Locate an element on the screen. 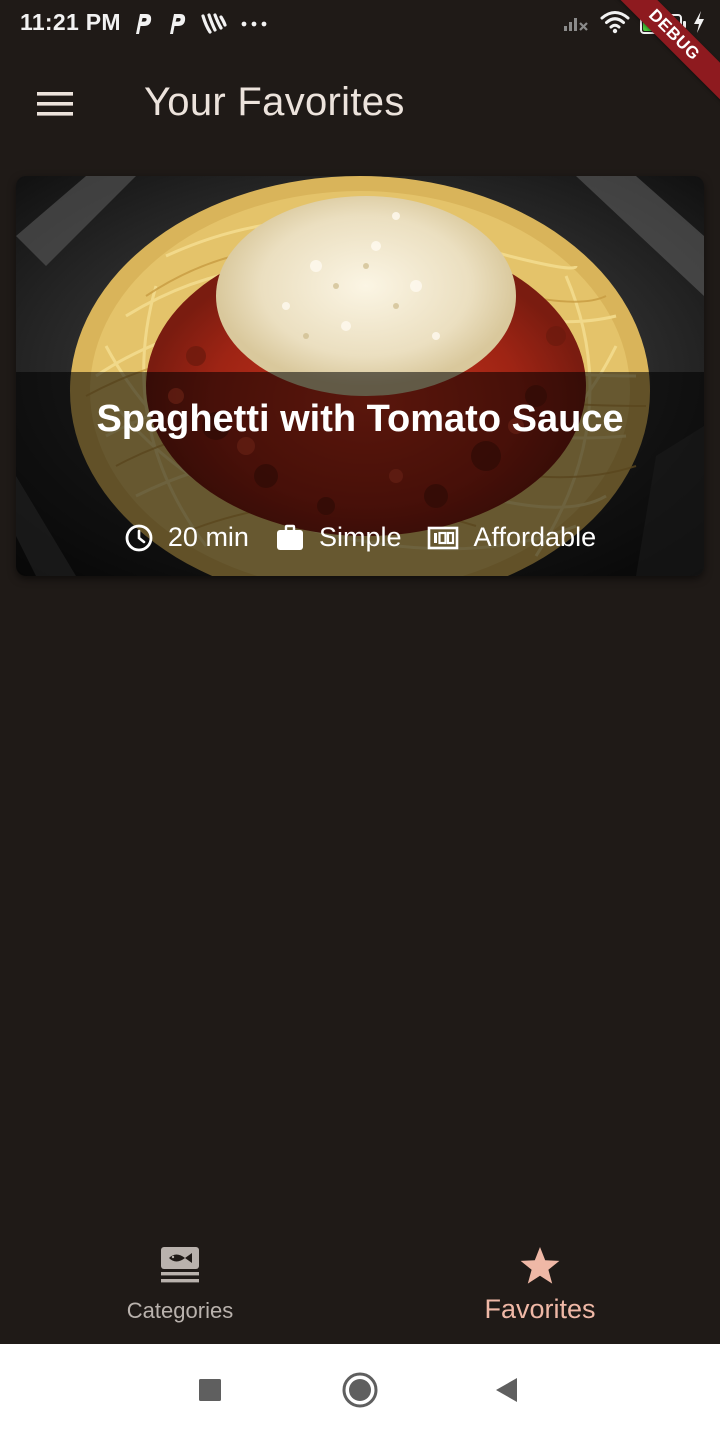 This screenshot has width=720, height=1440. system-navigation-bar is located at coordinates (360, 1392).